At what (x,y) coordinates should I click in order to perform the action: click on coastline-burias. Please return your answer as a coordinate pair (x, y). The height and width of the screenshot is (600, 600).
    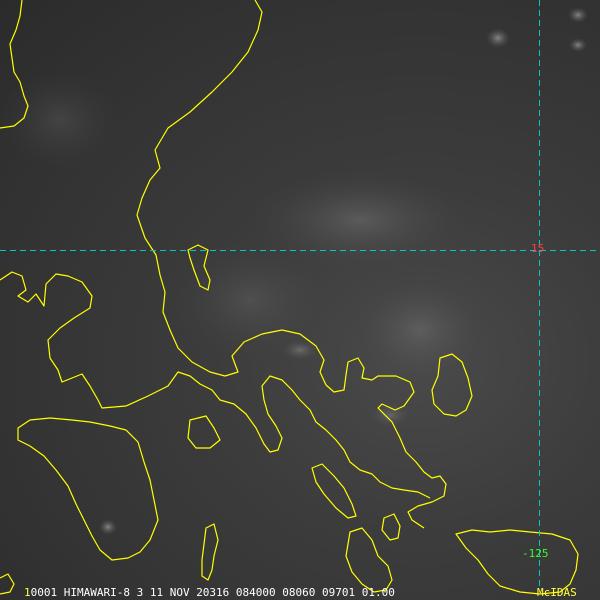
    Looking at the image, I should click on (334, 491).